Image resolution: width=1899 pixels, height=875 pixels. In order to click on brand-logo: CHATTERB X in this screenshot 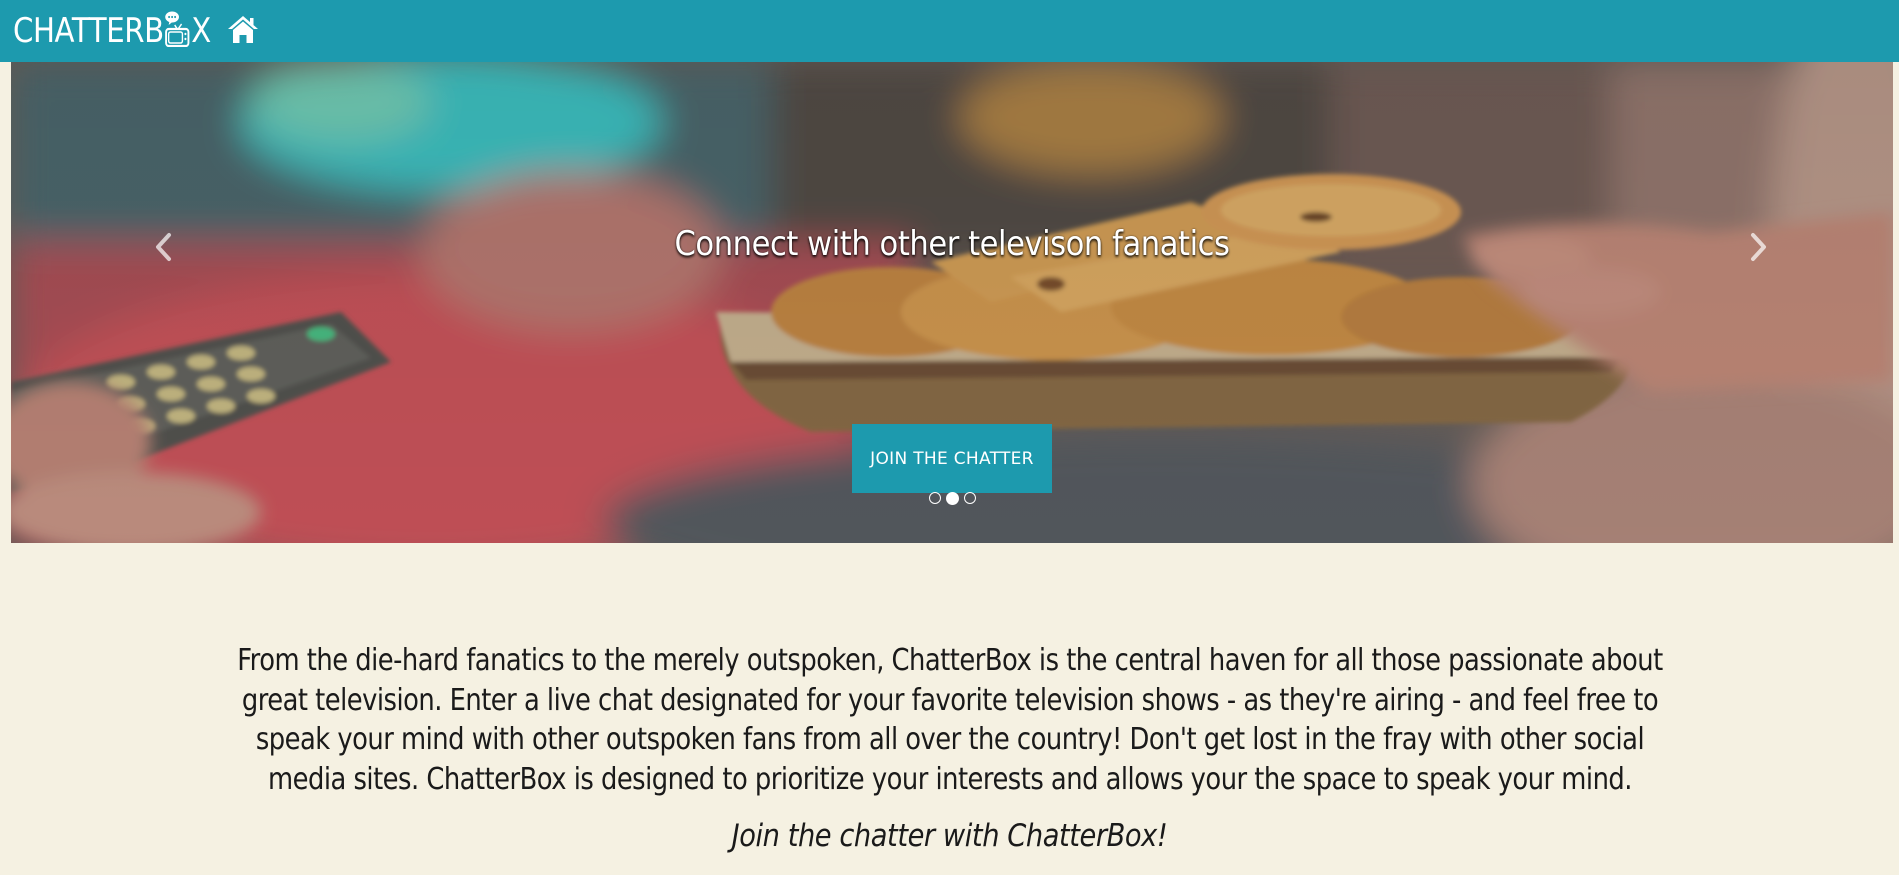, I will do `click(112, 31)`.